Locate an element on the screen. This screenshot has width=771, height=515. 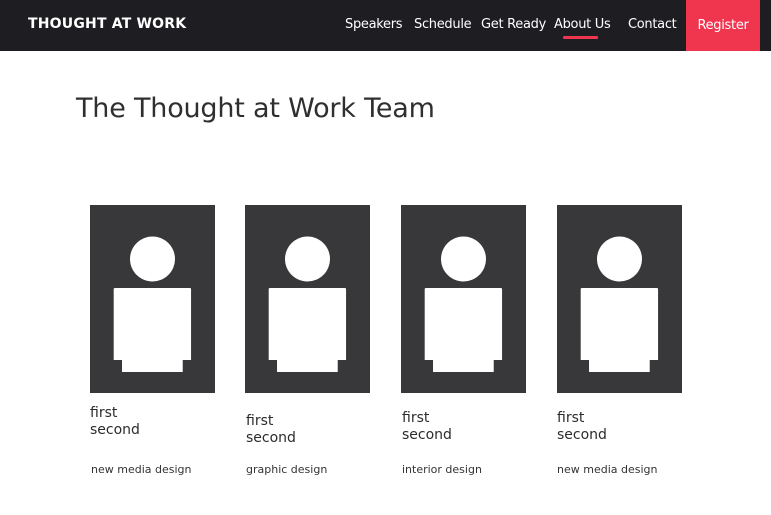
nav-about-us: About Us is located at coordinates (582, 24).